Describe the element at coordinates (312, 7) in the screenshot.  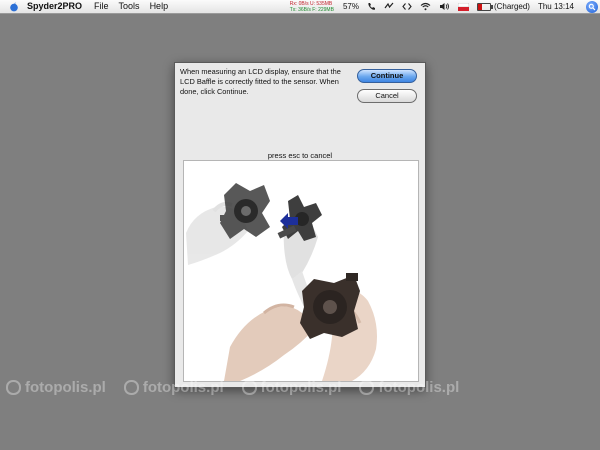
I see `network-monitor: Rx: 0B/s U: 535MB Tx: 36B/s F: 229MB` at that location.